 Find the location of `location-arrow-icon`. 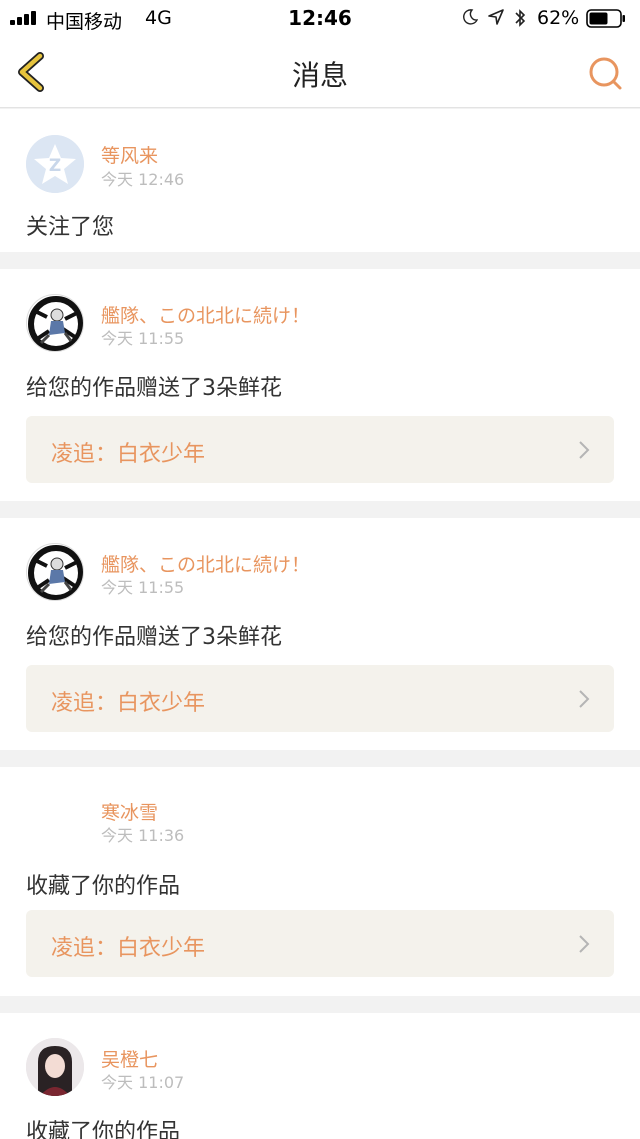

location-arrow-icon is located at coordinates (496, 17).